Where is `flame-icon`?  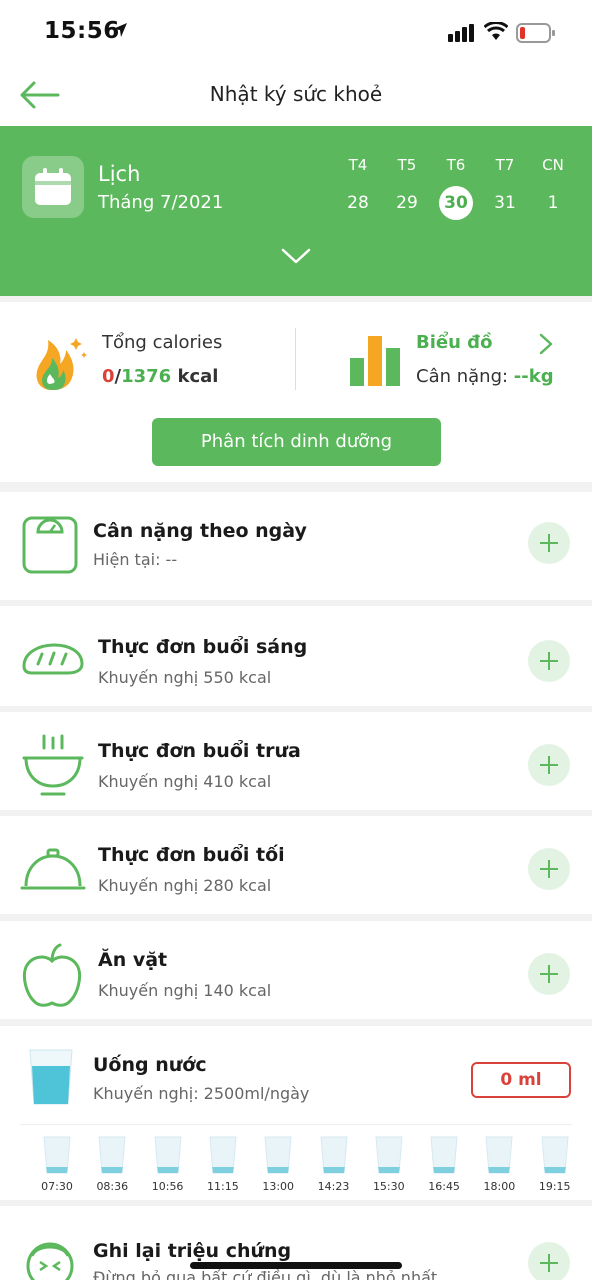 flame-icon is located at coordinates (61, 364).